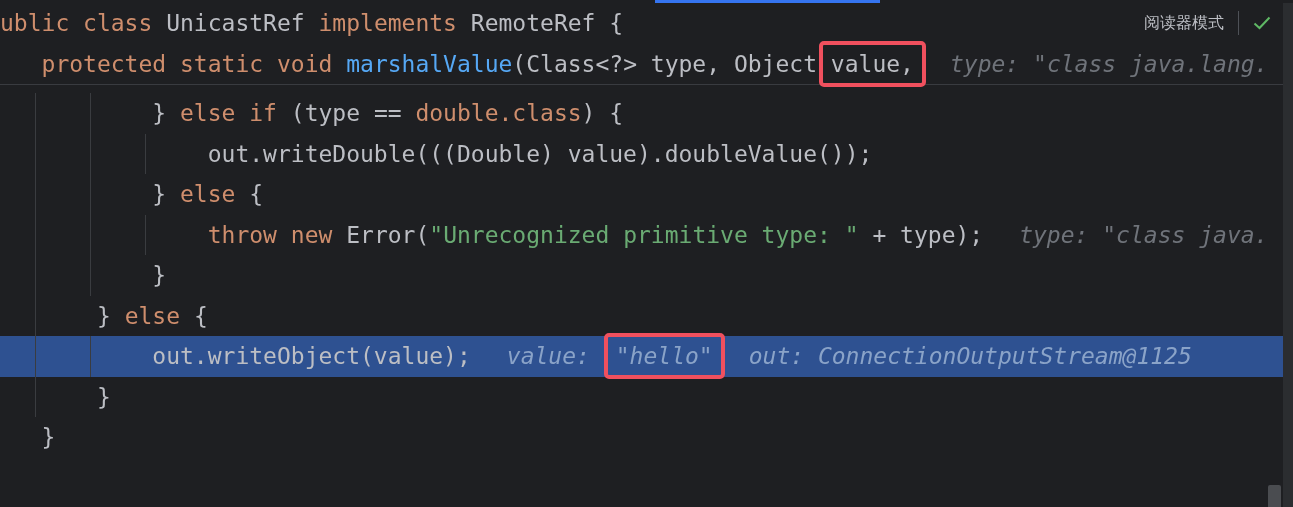 This screenshot has height=507, width=1293. I want to click on inlay-hint: type: "class java.lang., so click(1109, 64).